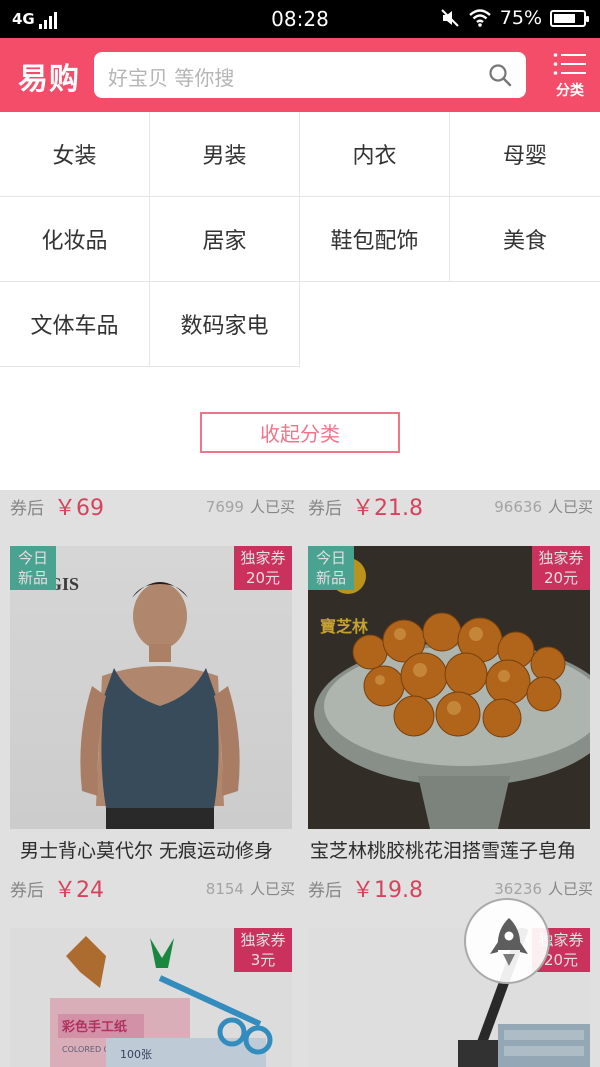 This screenshot has height=1067, width=600. What do you see at coordinates (525, 154) in the screenshot?
I see `category-item: 母婴` at bounding box center [525, 154].